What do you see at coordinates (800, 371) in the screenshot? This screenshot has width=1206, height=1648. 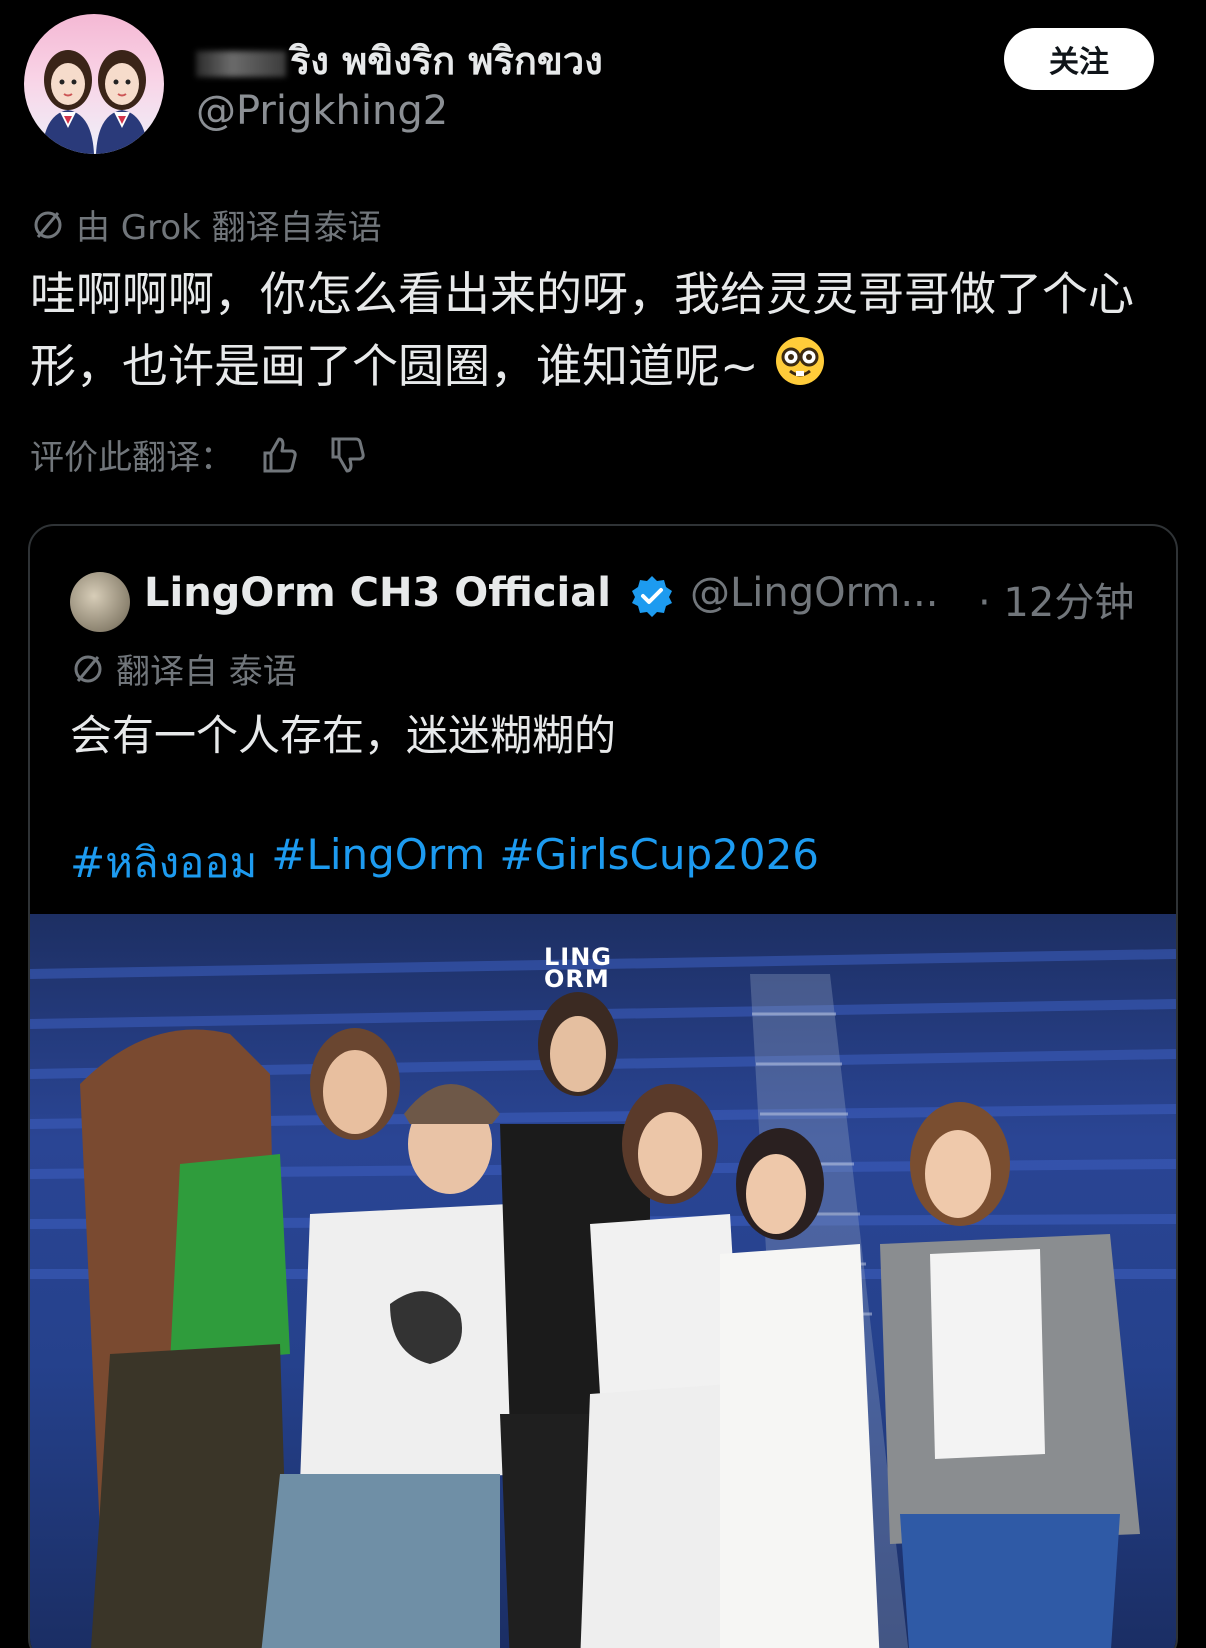 I see `nerd-face-emoji` at bounding box center [800, 371].